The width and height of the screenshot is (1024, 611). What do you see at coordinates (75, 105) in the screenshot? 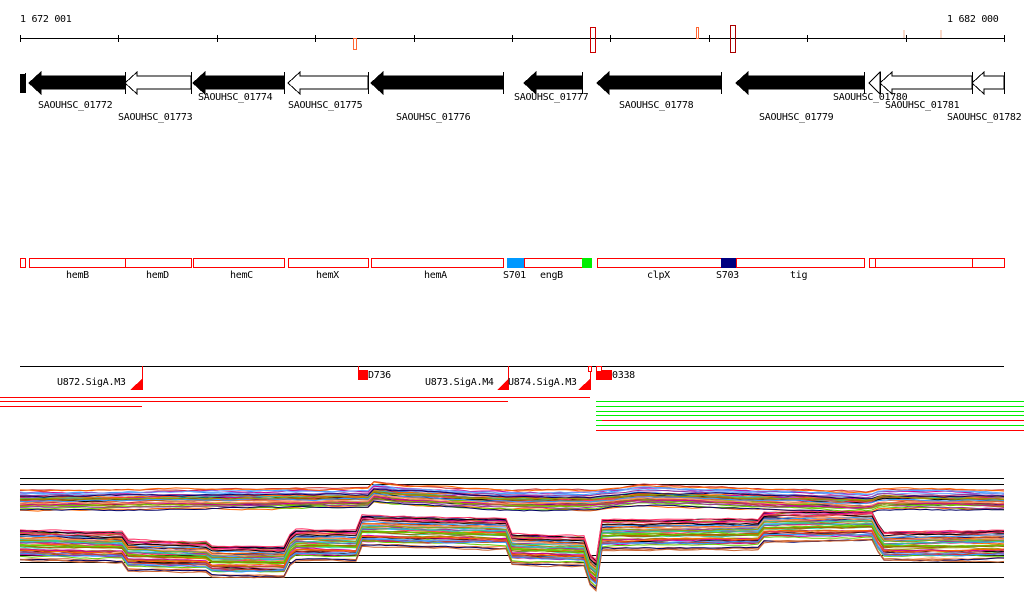
I see `gene-label: SAOUHSC_01772` at bounding box center [75, 105].